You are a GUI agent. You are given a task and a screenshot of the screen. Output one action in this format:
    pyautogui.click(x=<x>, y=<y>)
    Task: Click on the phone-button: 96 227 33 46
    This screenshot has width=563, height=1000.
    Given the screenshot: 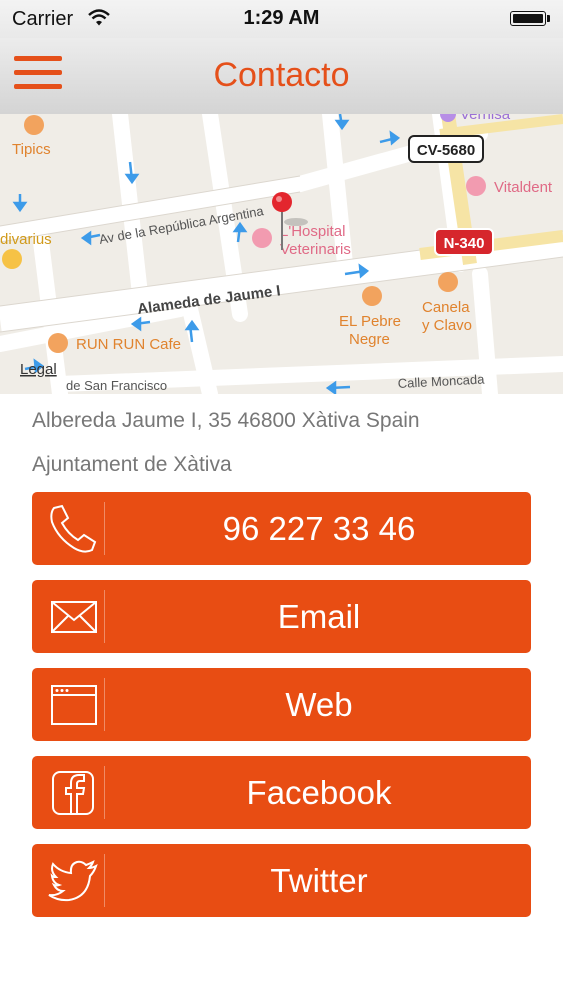 What is the action you would take?
    pyautogui.click(x=281, y=528)
    